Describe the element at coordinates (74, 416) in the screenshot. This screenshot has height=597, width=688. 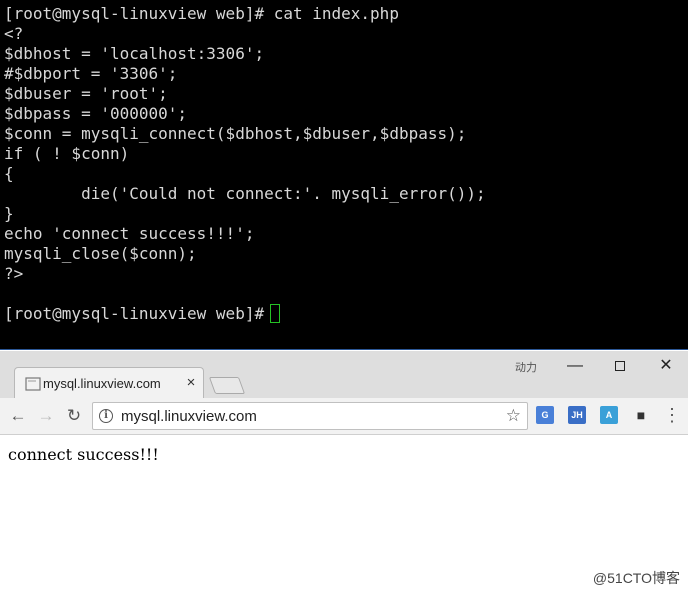
I see `reload-icon: ↻` at that location.